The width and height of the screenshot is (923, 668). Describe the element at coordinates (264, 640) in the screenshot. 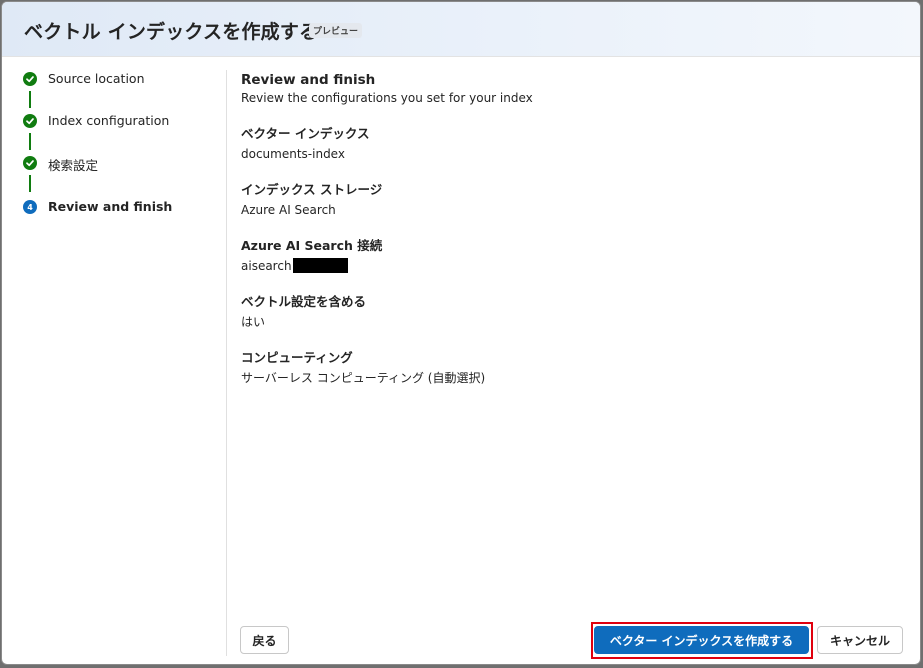

I see `back-button: 戻る` at that location.